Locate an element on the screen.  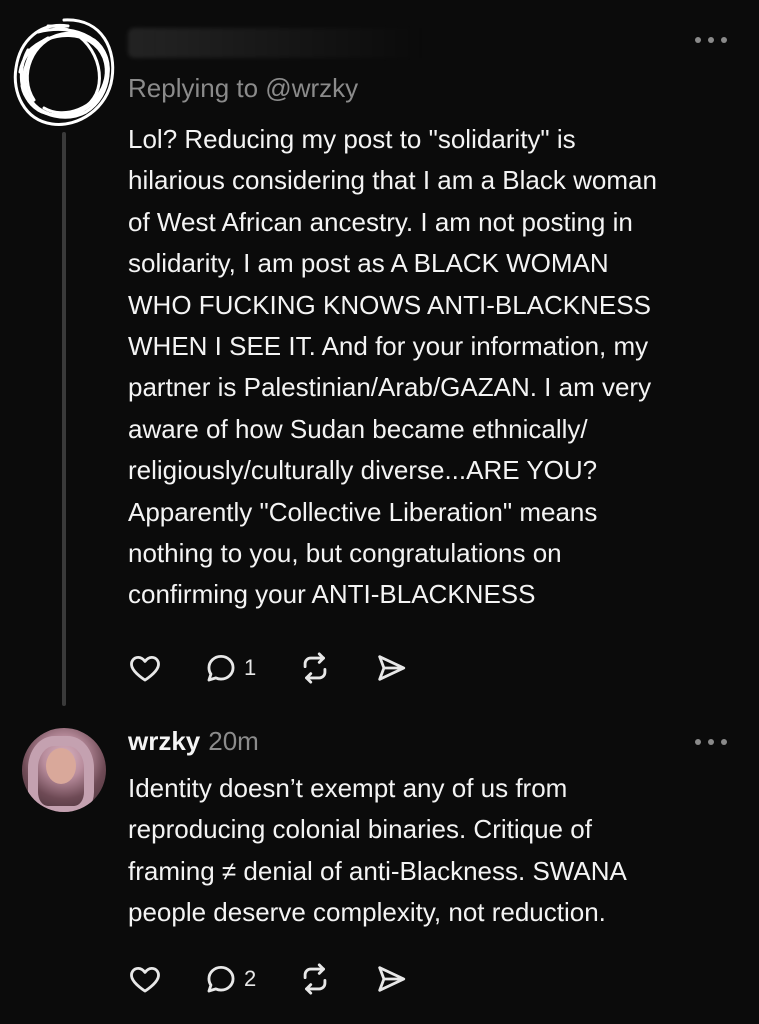
reply-button: 1 is located at coordinates (230, 668).